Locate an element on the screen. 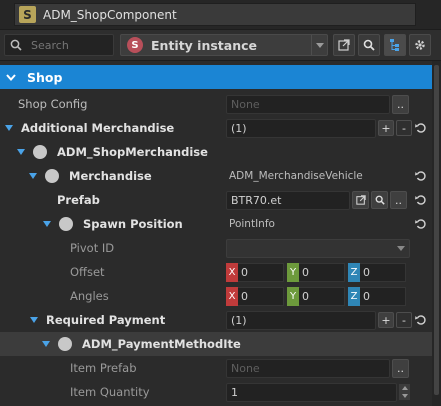 This screenshot has height=406, width=441. angles-z-input: 0 is located at coordinates (383, 296).